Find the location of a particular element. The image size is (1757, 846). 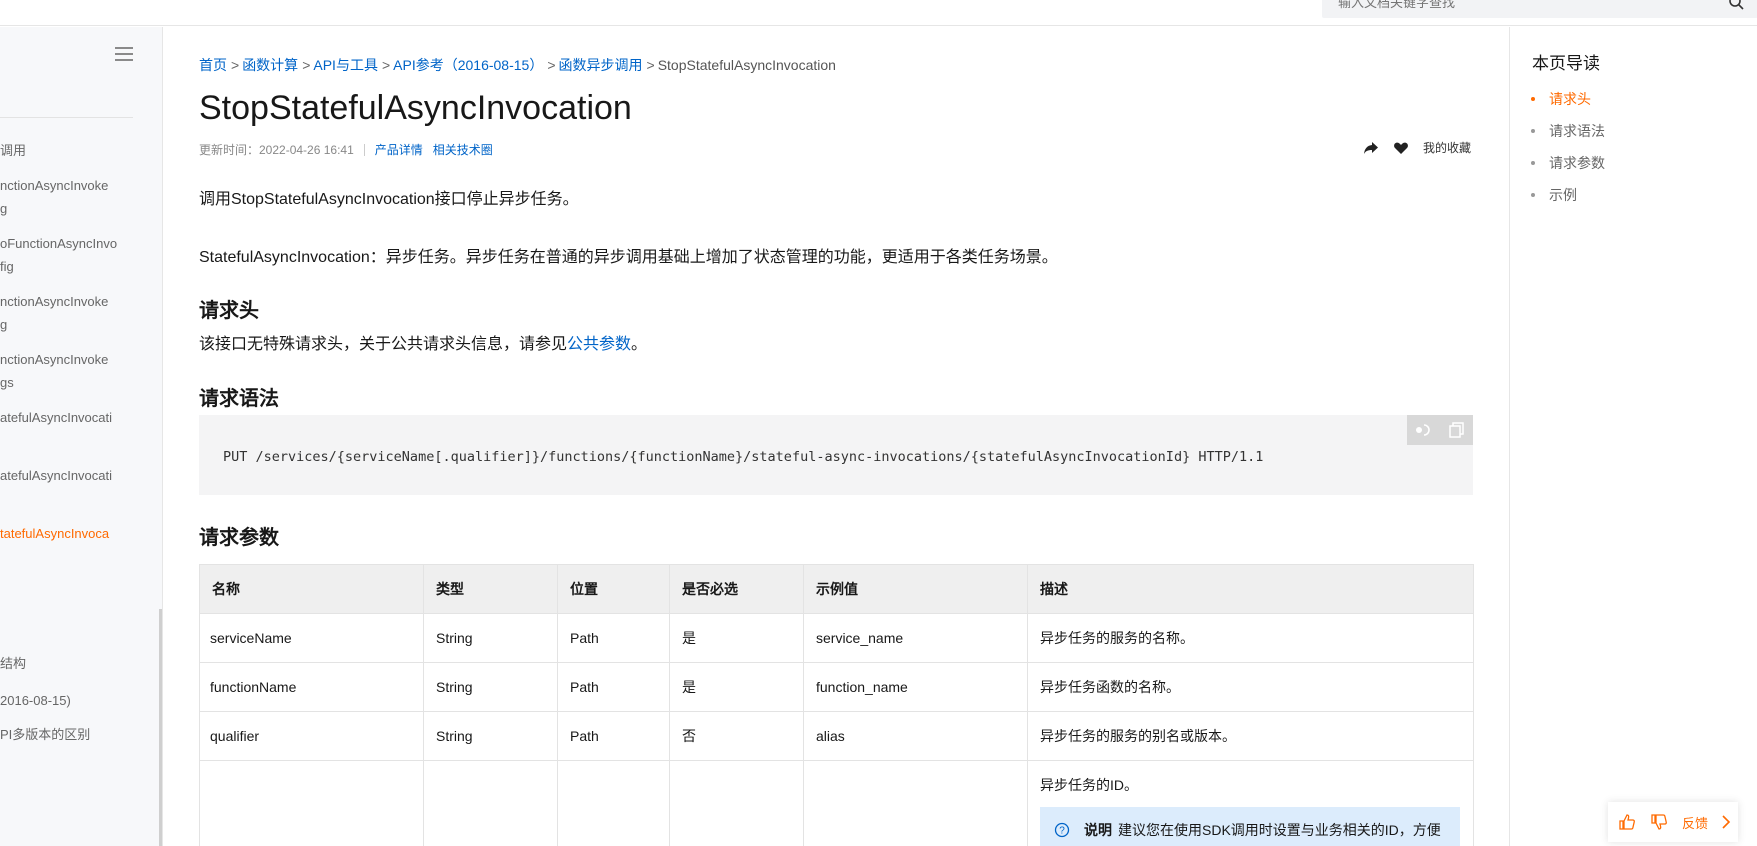

sidebar-item: PI多版本的区别 is located at coordinates (75, 735).